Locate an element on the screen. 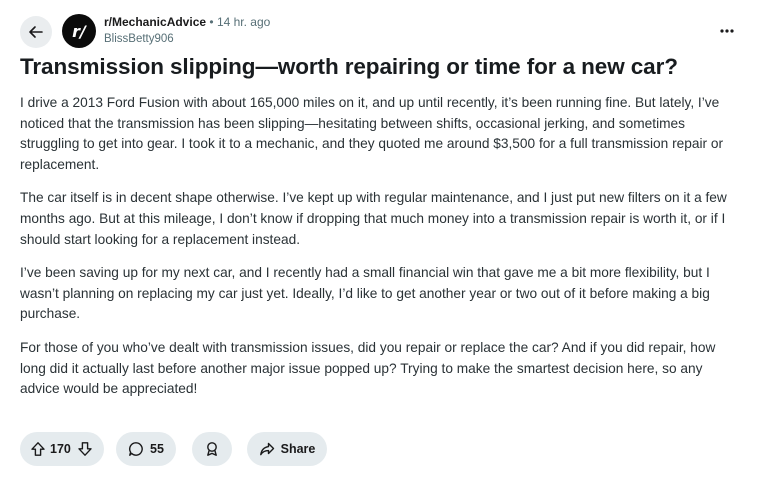  award-icon is located at coordinates (212, 449).